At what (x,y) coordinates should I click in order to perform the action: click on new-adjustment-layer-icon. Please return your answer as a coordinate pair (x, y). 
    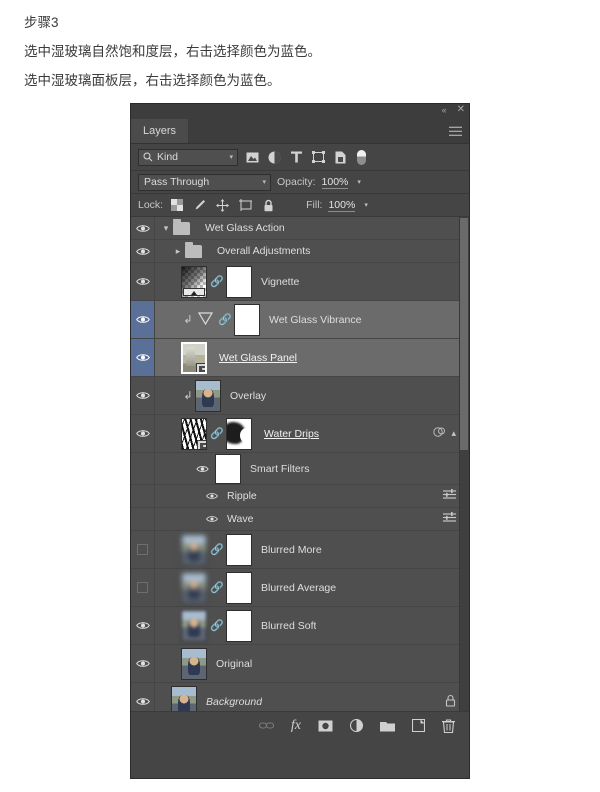
    Looking at the image, I should click on (356, 726).